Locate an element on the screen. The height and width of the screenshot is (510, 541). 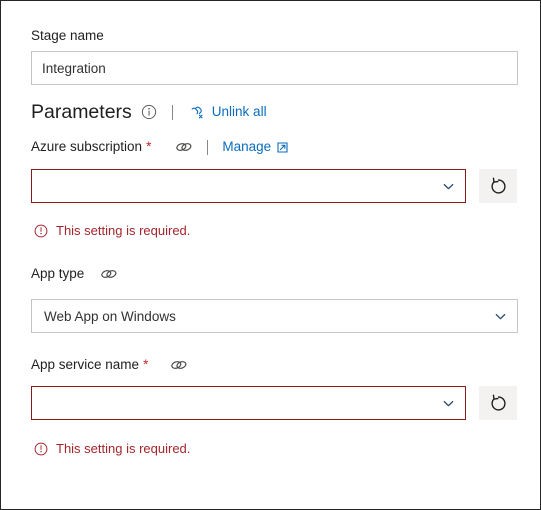
parameters-divider is located at coordinates (172, 112).